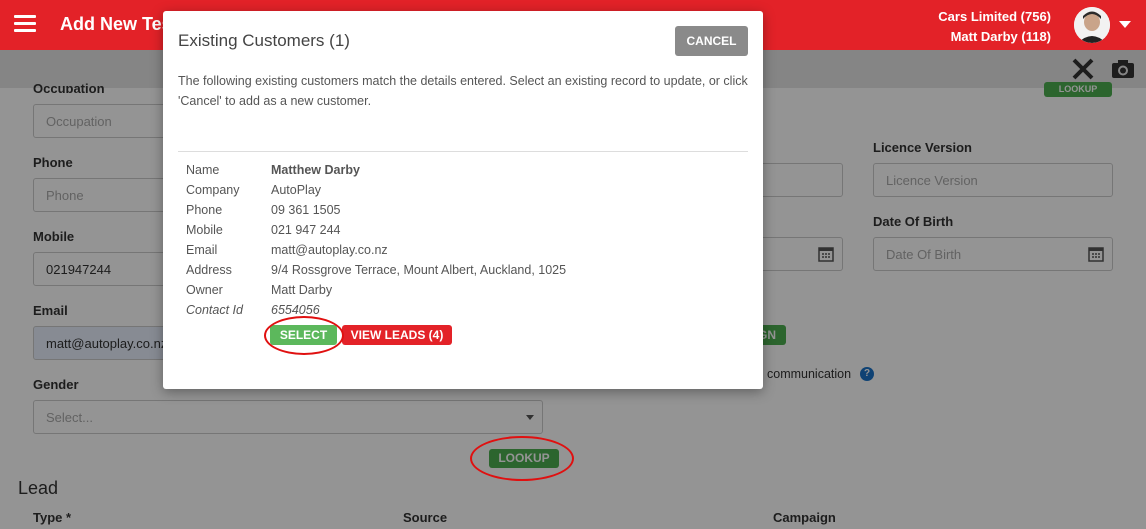 The image size is (1146, 529). I want to click on customer-name: Matthew Darby, so click(315, 170).